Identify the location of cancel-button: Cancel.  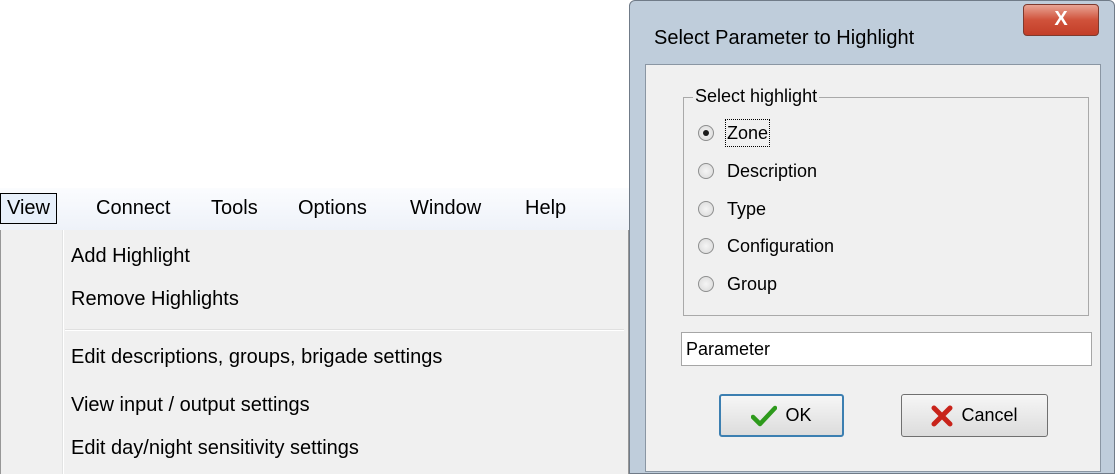
(974, 415).